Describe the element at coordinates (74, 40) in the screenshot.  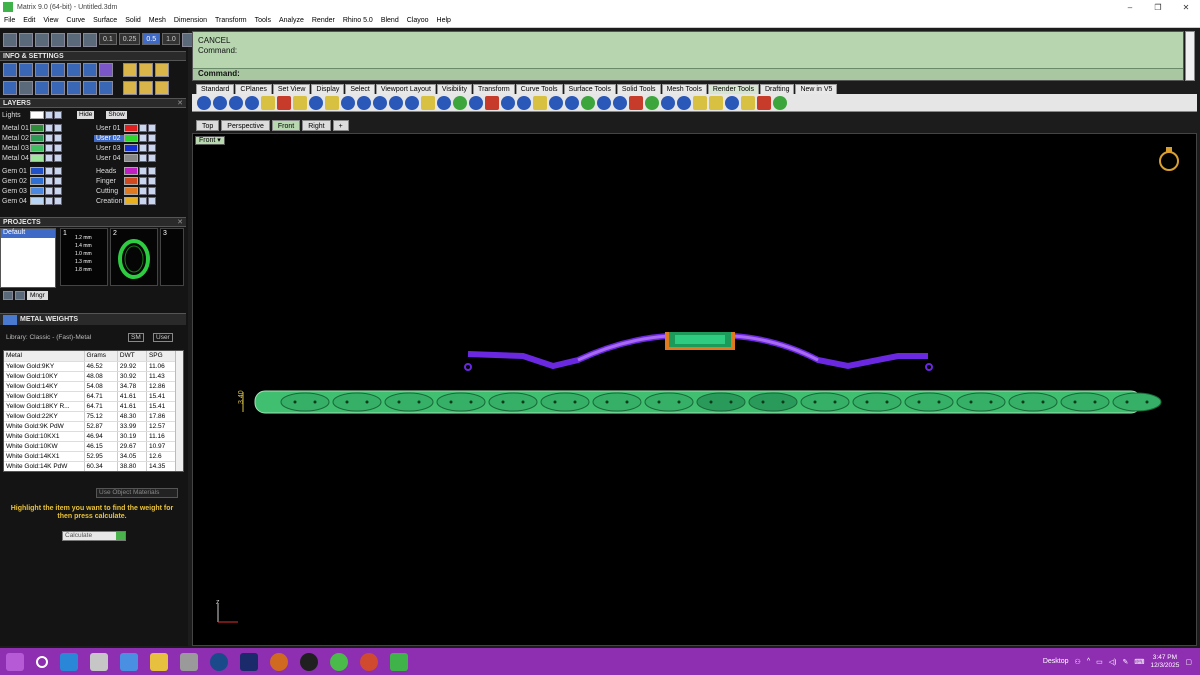
I see `view-icon` at that location.